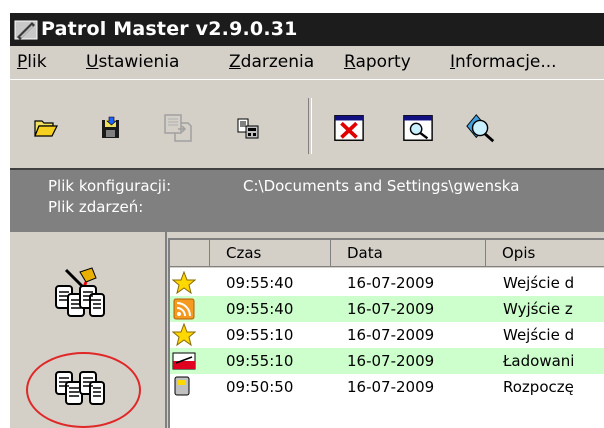 The image size is (604, 428). Describe the element at coordinates (538, 309) in the screenshot. I see `cell-description: Wyjście z` at that location.